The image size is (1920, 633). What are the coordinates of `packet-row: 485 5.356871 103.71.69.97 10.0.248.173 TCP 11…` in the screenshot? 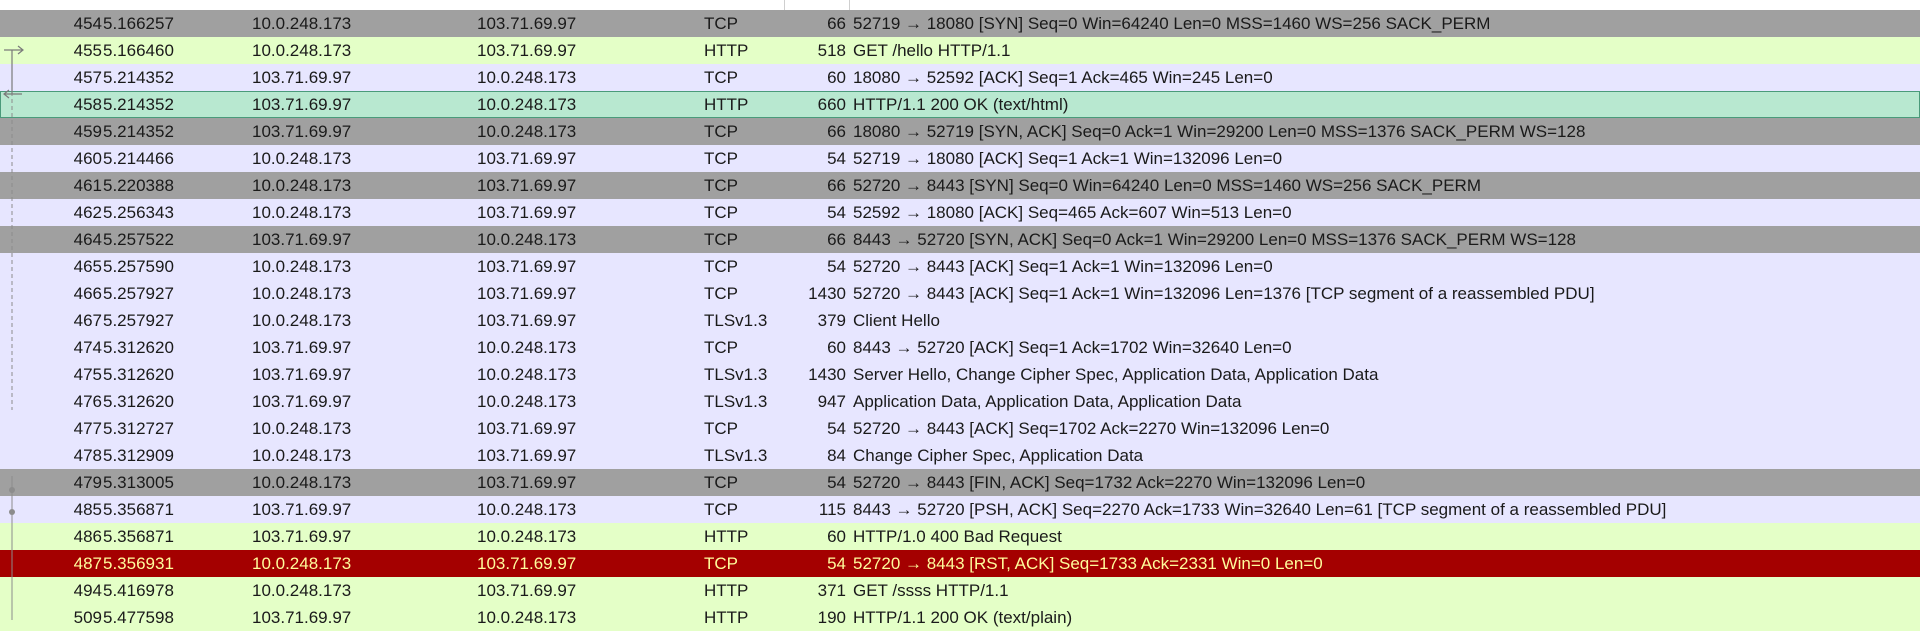 It's located at (960, 509).